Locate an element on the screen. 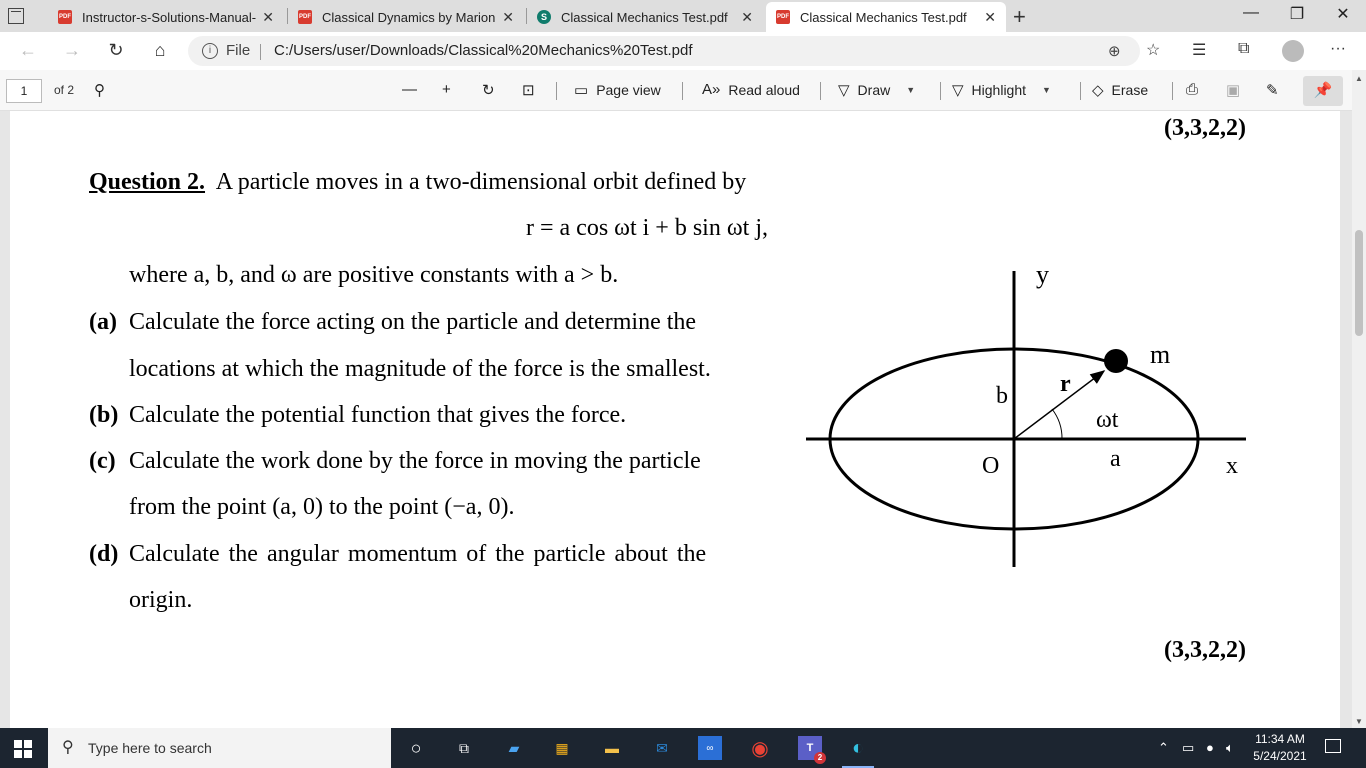 This screenshot has width=1366, height=768. scroll-up-icon: ▲ is located at coordinates (1359, 78).